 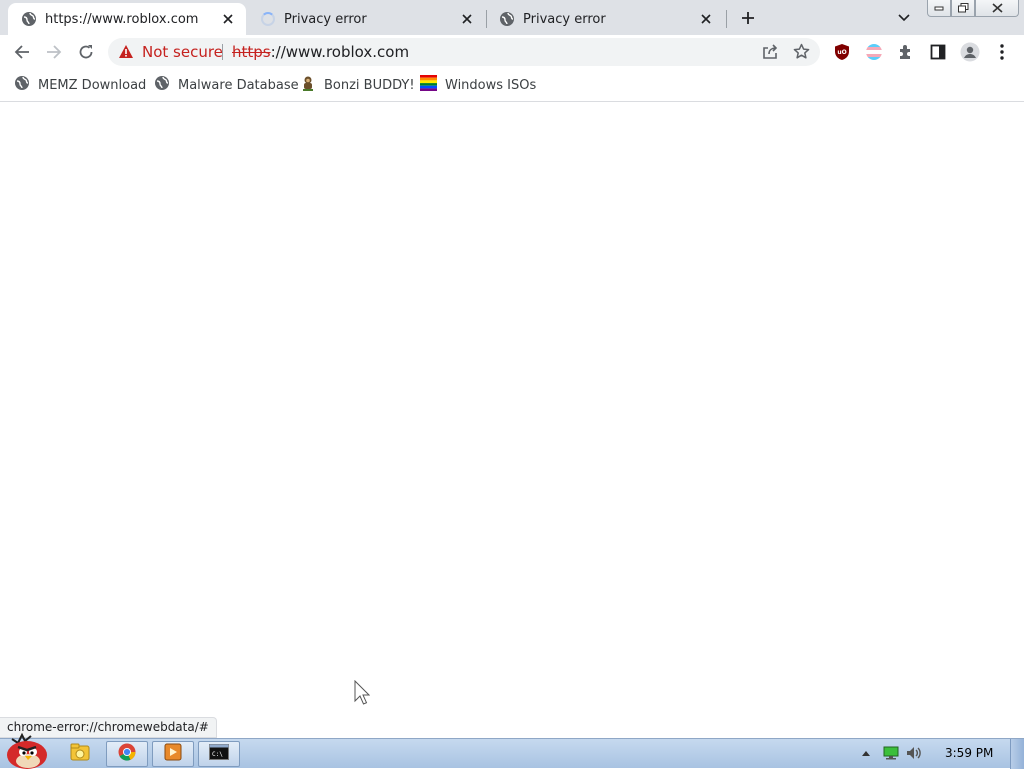 I want to click on profile-avatar-icon, so click(x=970, y=52).